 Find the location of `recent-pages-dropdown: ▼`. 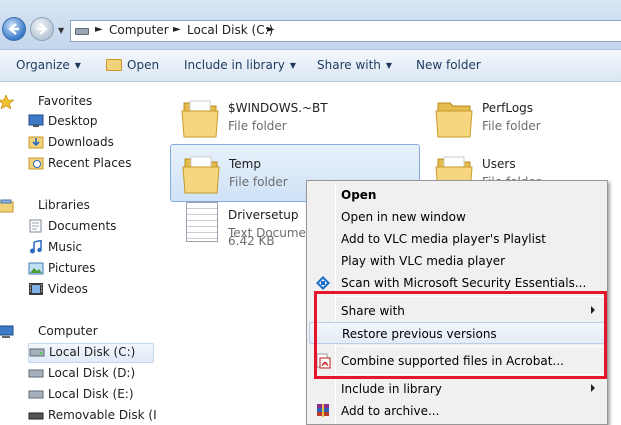

recent-pages-dropdown: ▼ is located at coordinates (61, 30).